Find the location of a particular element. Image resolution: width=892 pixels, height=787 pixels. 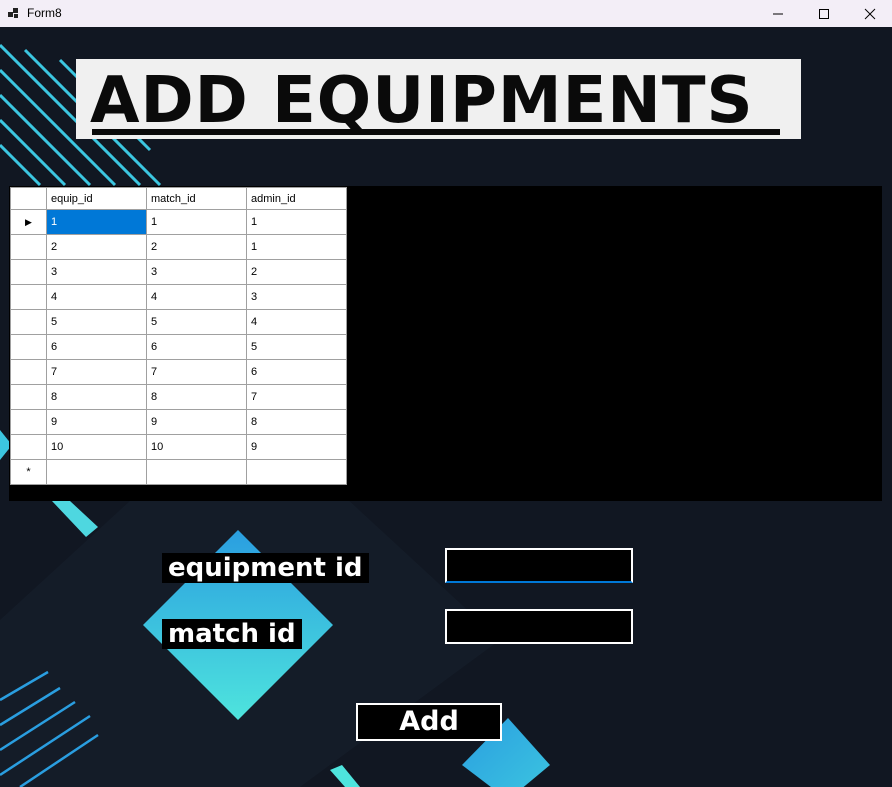

grid-cell-admin-id: 7 is located at coordinates (296, 397).